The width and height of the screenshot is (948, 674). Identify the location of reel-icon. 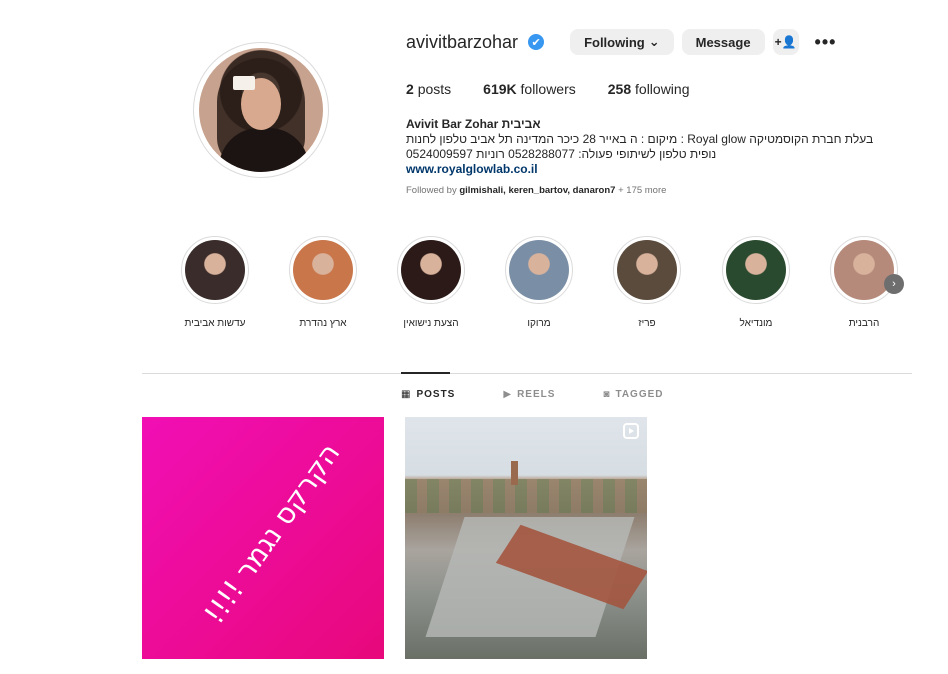
(631, 431).